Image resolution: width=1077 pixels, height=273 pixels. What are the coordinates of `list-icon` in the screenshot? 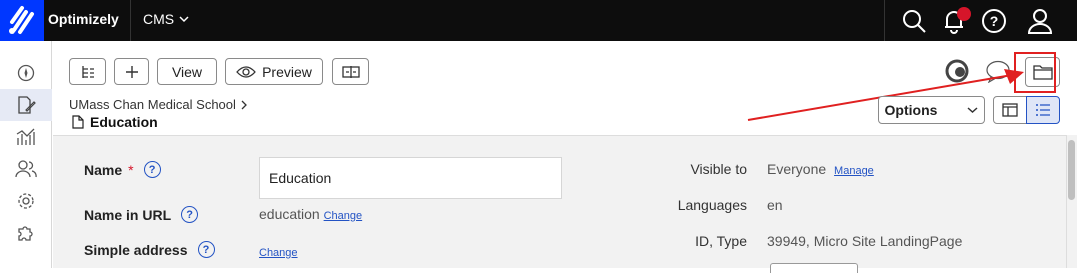 It's located at (1043, 110).